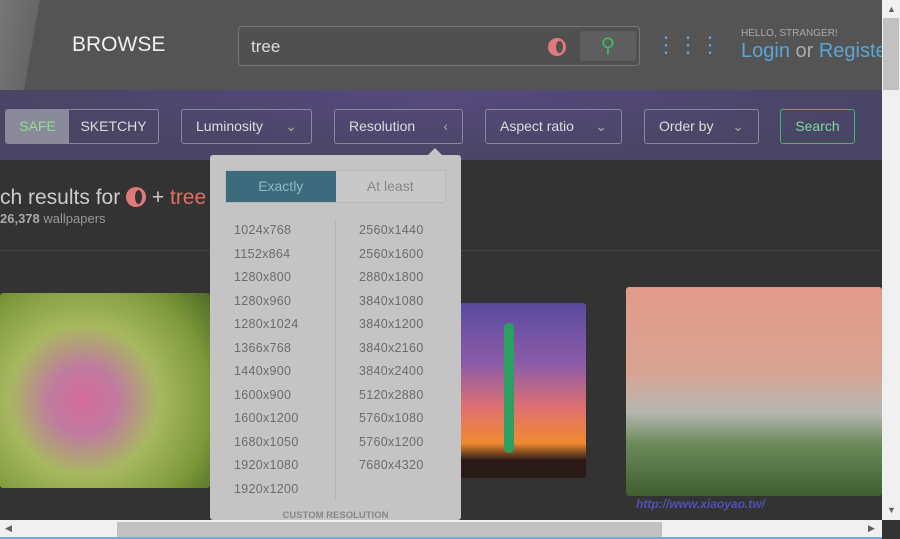 The height and width of the screenshot is (539, 900). What do you see at coordinates (266, 490) in the screenshot?
I see `resolution-option: 1920x1200` at bounding box center [266, 490].